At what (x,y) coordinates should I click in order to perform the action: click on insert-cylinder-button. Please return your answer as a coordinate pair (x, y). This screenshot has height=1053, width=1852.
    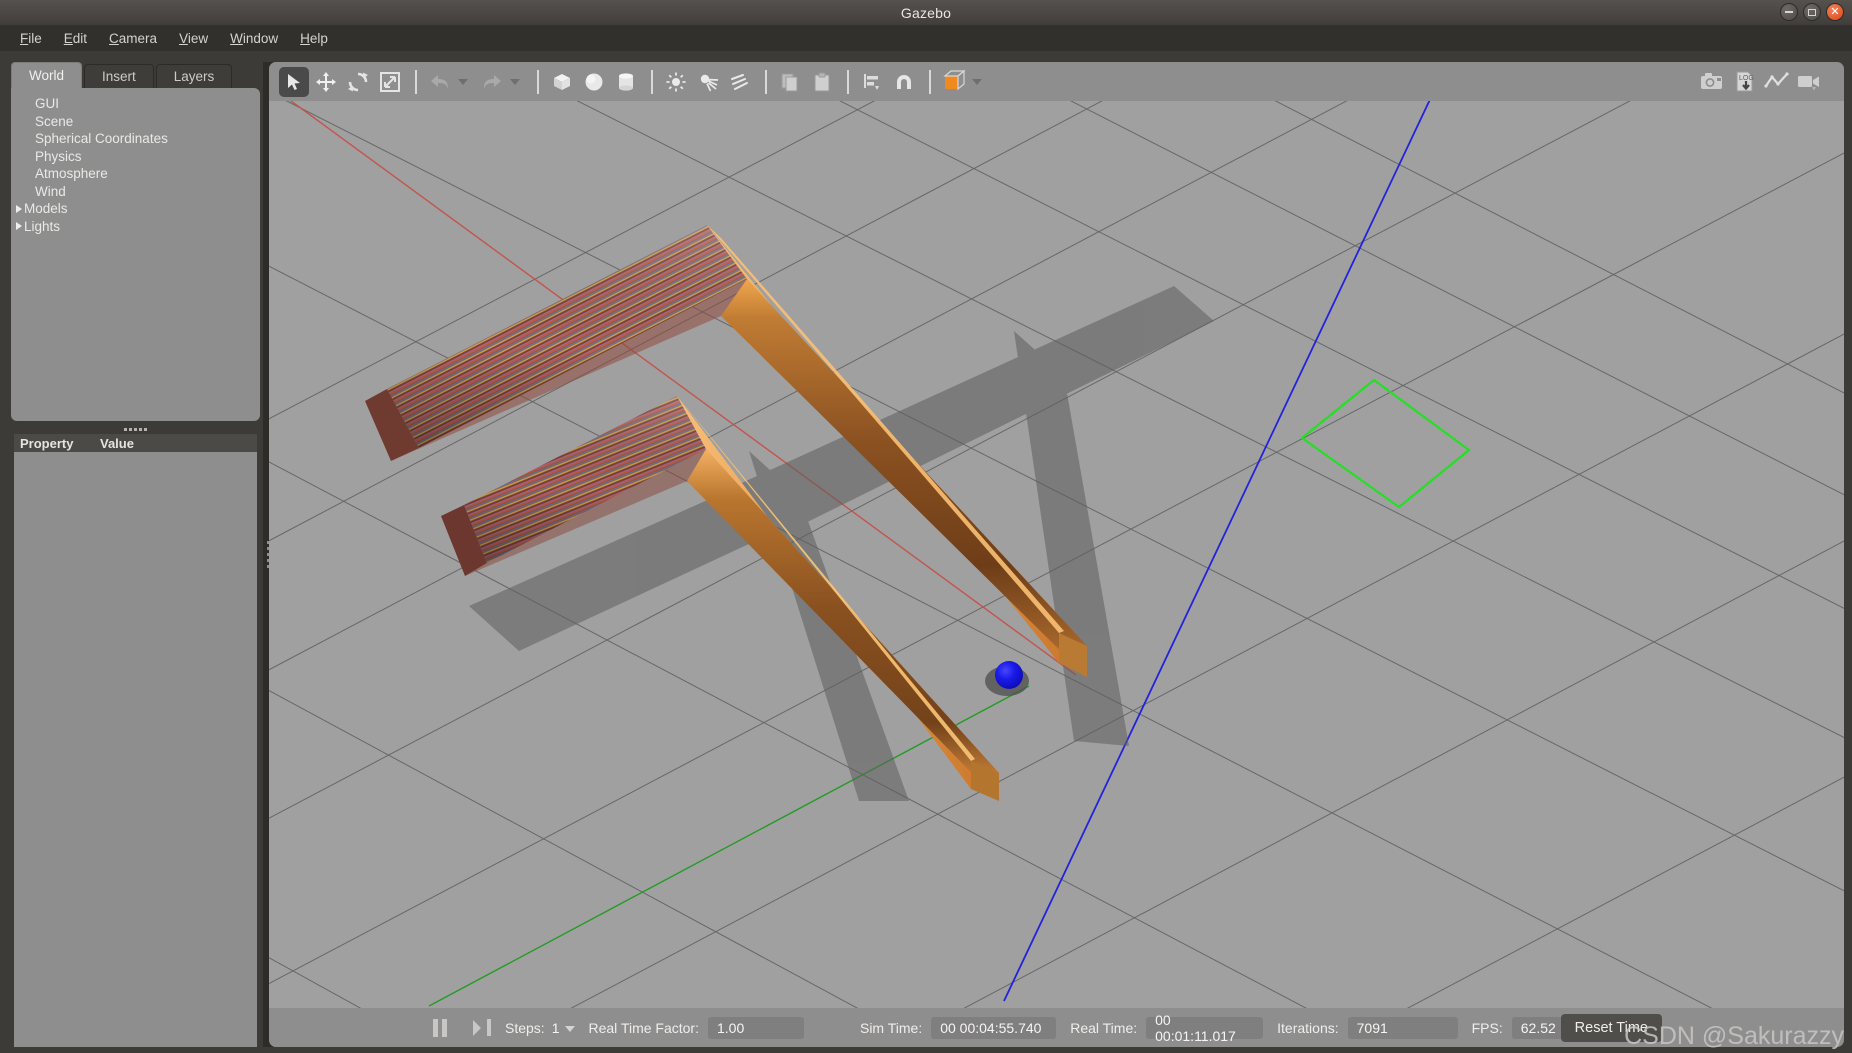
    Looking at the image, I should click on (626, 82).